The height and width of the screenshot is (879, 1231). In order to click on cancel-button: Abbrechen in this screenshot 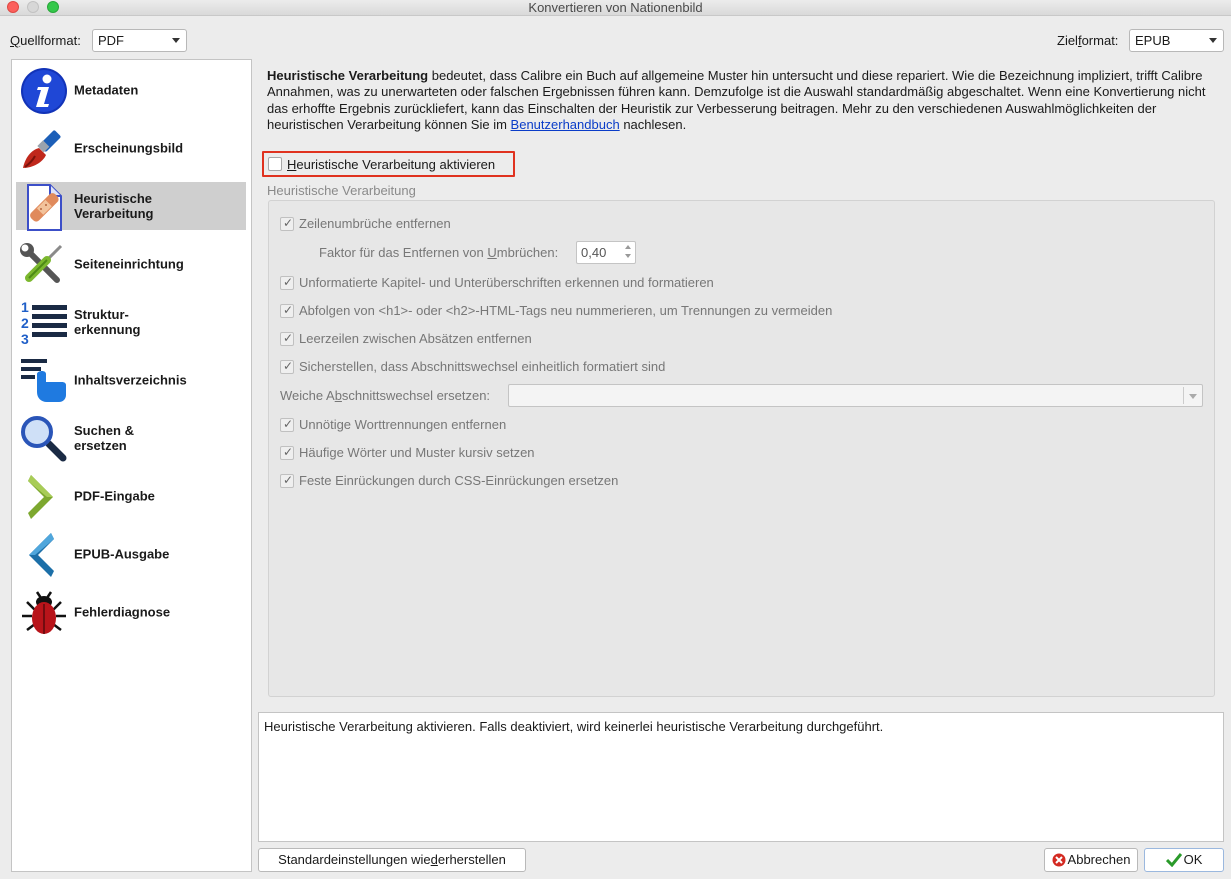, I will do `click(1091, 860)`.